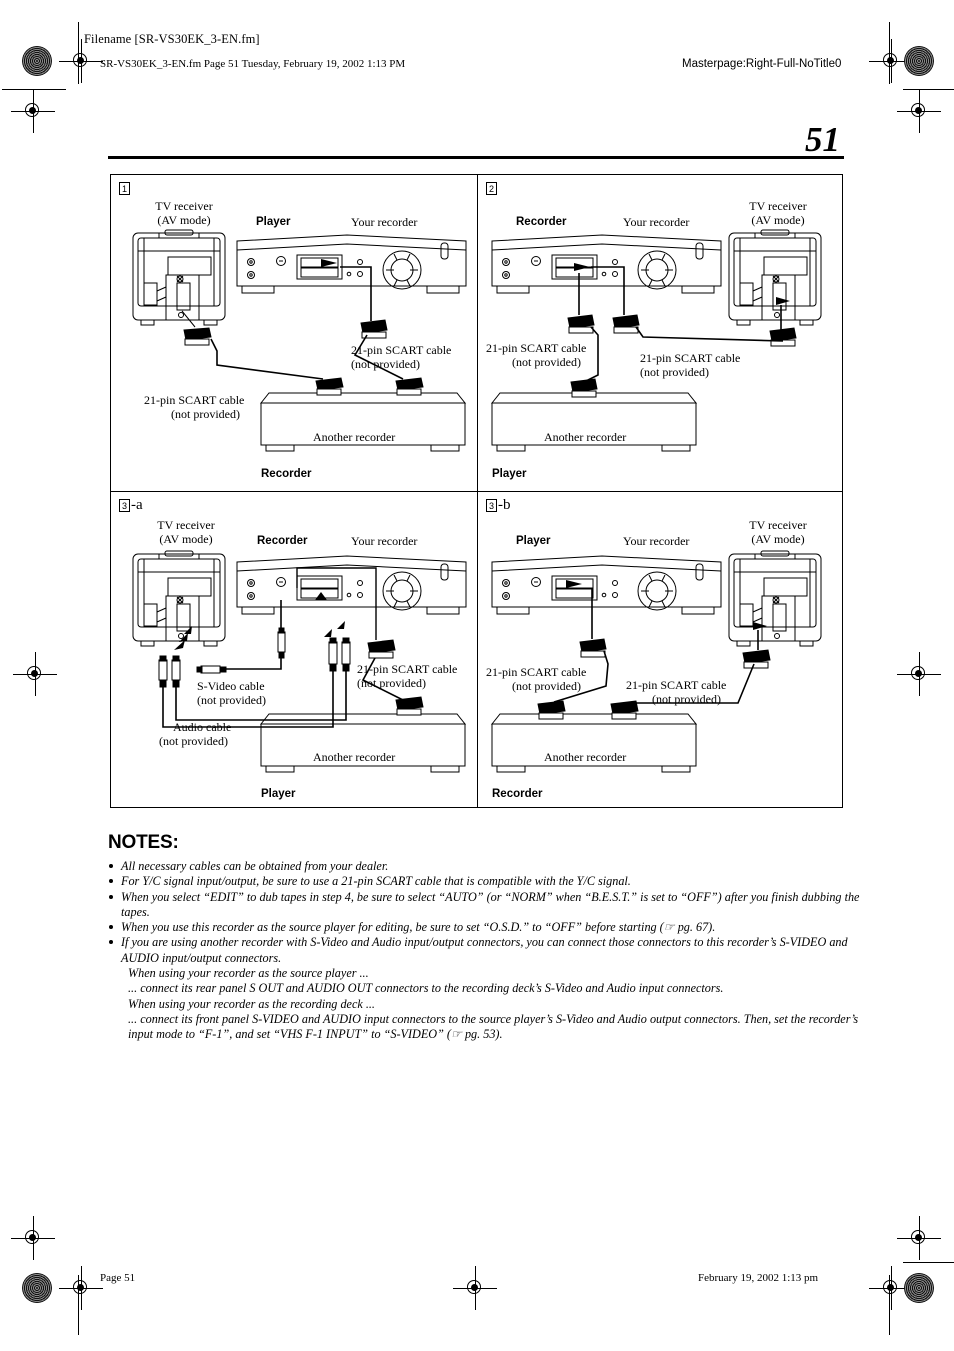 The height and width of the screenshot is (1351, 954). I want to click on masterpage-label: Masterpage:Right-Full-NoTitle0, so click(762, 64).